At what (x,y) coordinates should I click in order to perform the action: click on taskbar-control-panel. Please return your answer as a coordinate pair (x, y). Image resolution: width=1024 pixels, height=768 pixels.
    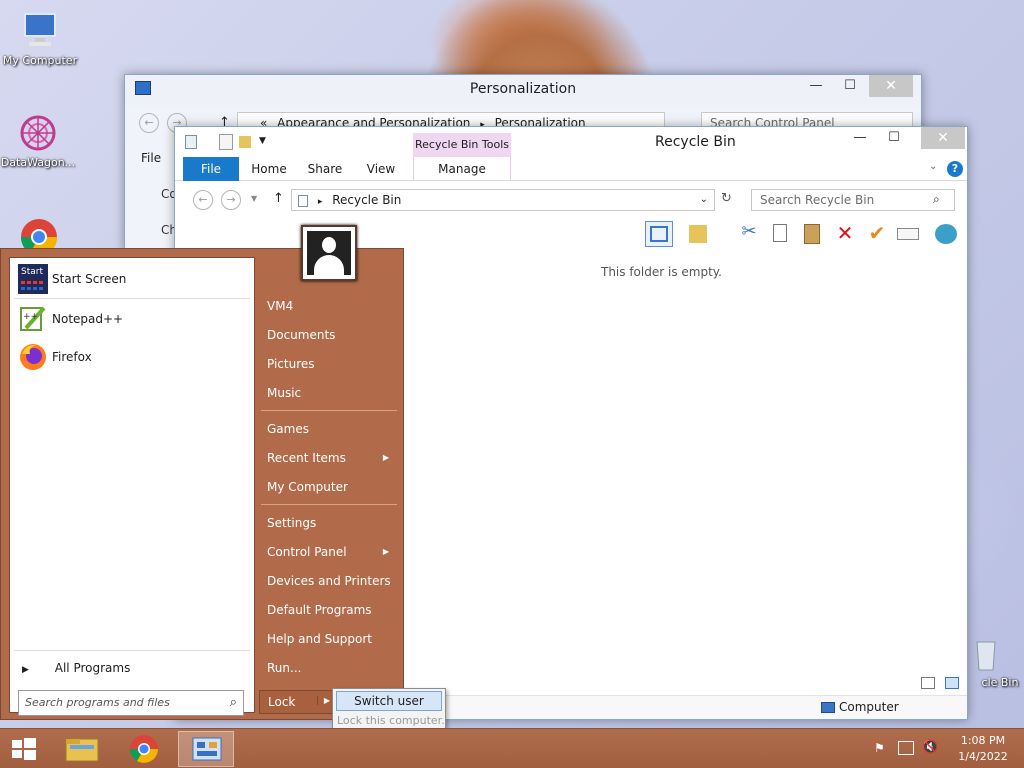
    Looking at the image, I should click on (206, 749).